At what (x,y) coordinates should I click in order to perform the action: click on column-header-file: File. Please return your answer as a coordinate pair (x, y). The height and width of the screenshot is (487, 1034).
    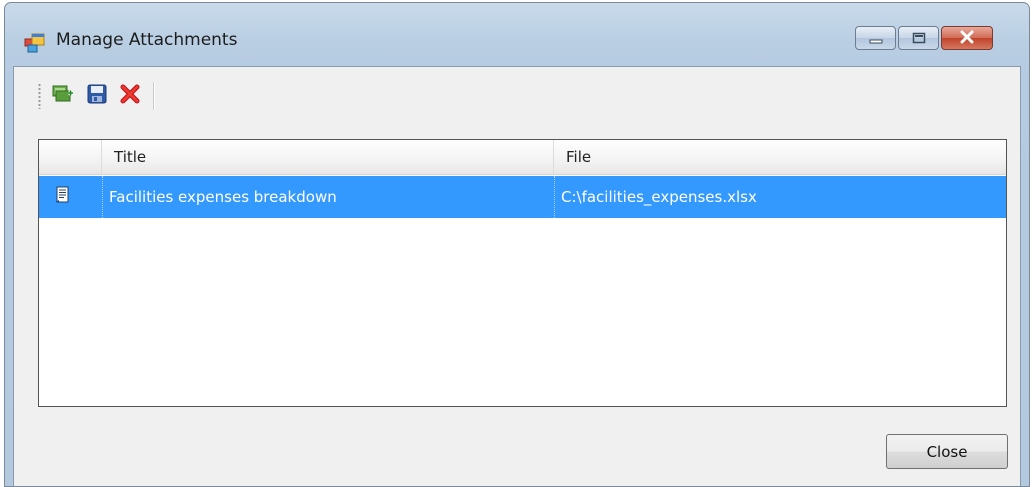
    Looking at the image, I should click on (780, 157).